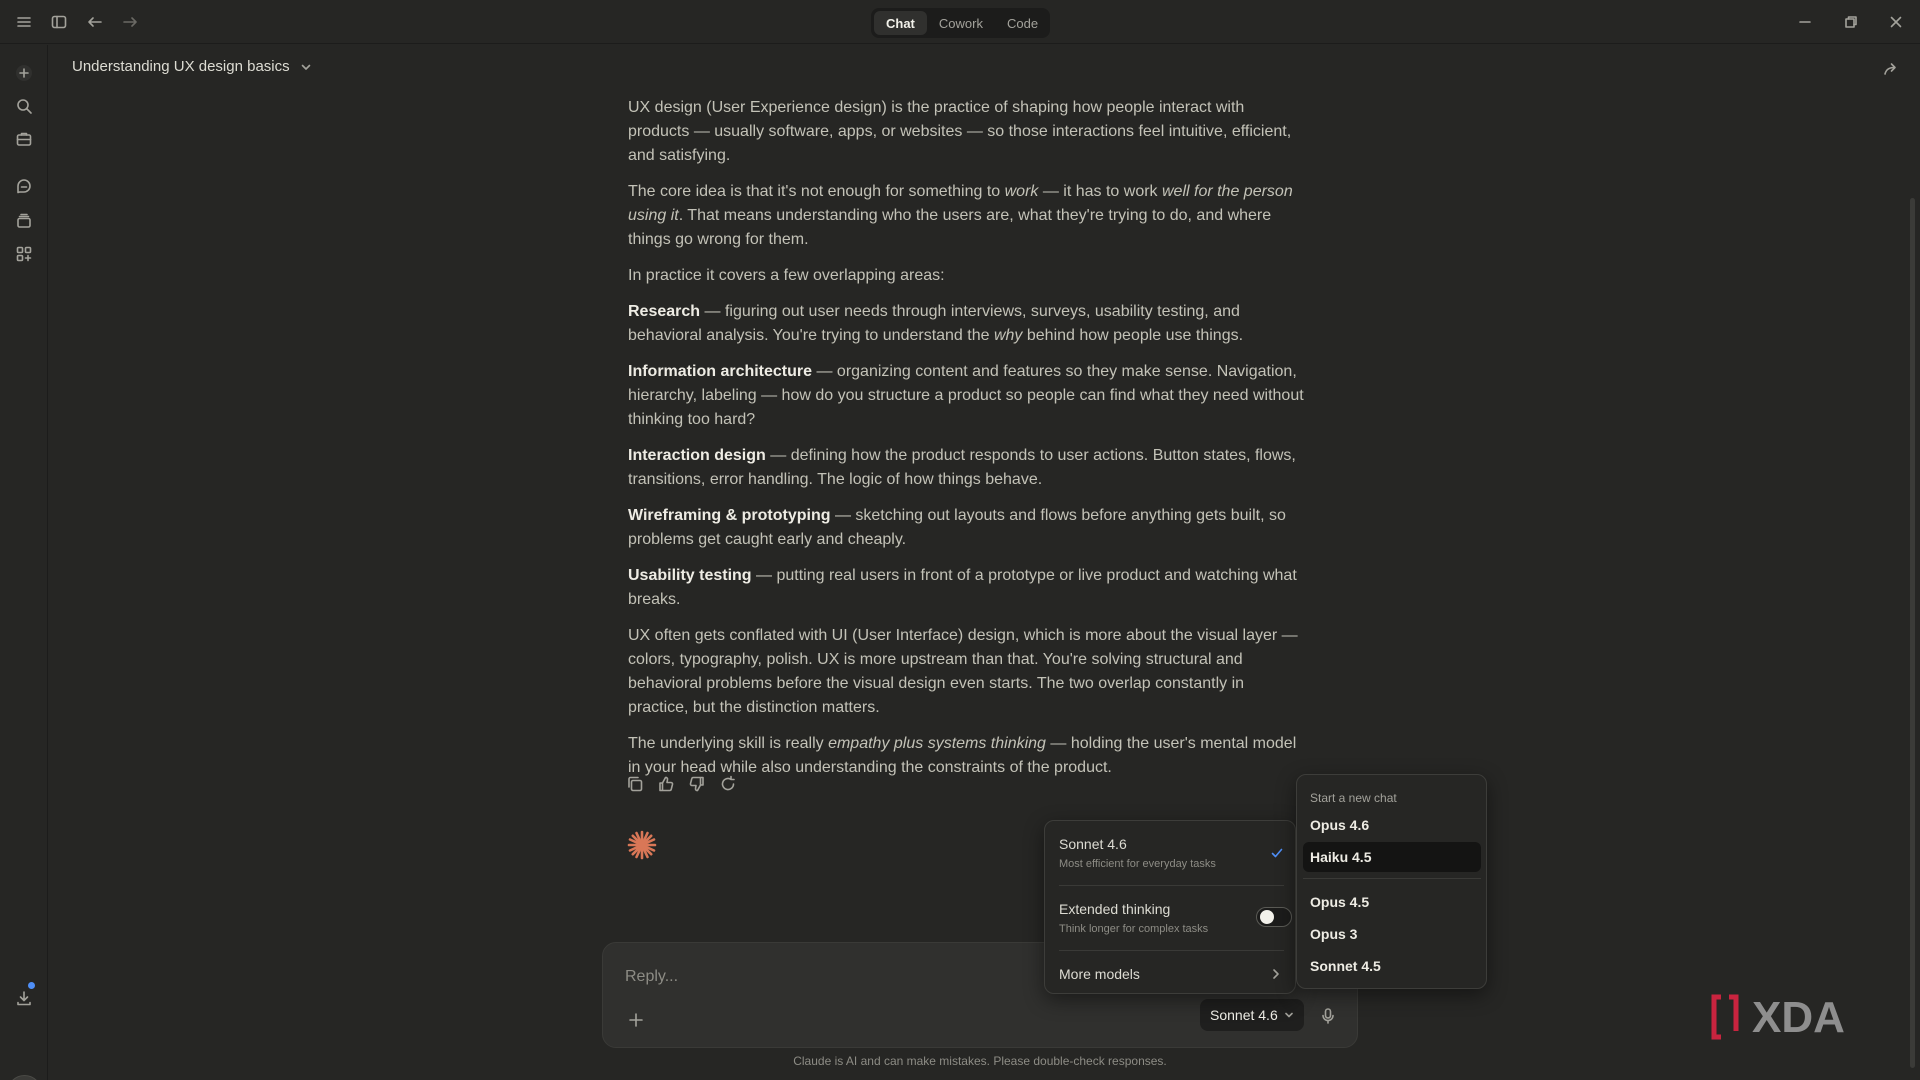 The image size is (1920, 1080). I want to click on submenu-item-opus-4-6: Opus 4.6, so click(1392, 825).